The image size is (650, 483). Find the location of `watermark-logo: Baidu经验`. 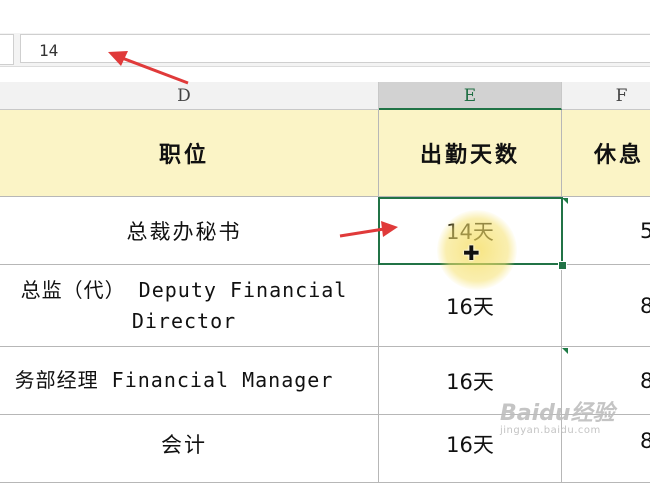

watermark-logo: Baidu经验 is located at coordinates (557, 413).